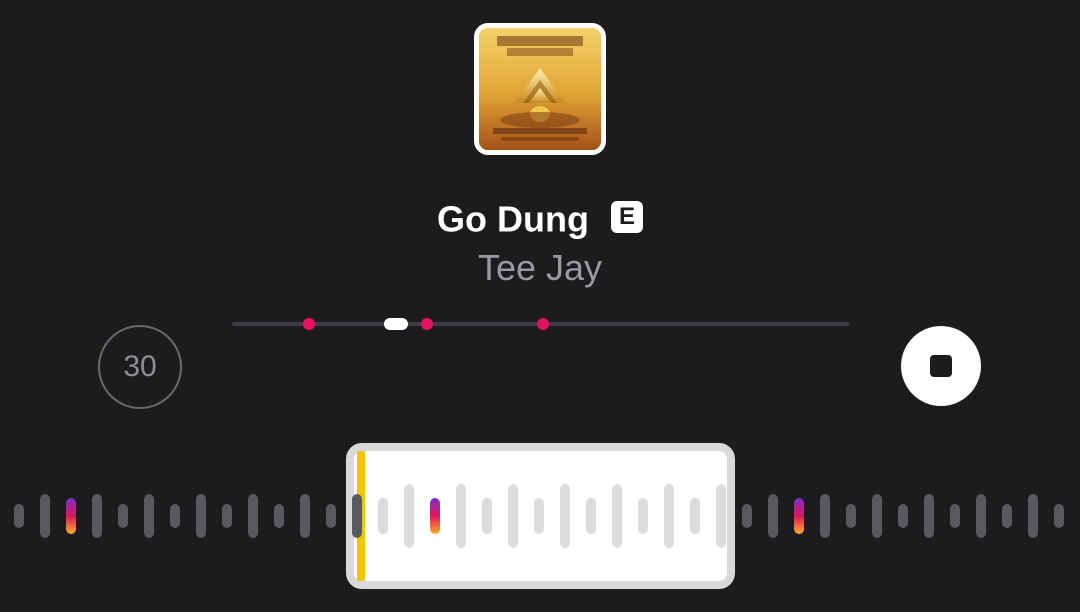 The width and height of the screenshot is (1080, 612). What do you see at coordinates (540, 267) in the screenshot?
I see `artist-name: Tee Jay` at bounding box center [540, 267].